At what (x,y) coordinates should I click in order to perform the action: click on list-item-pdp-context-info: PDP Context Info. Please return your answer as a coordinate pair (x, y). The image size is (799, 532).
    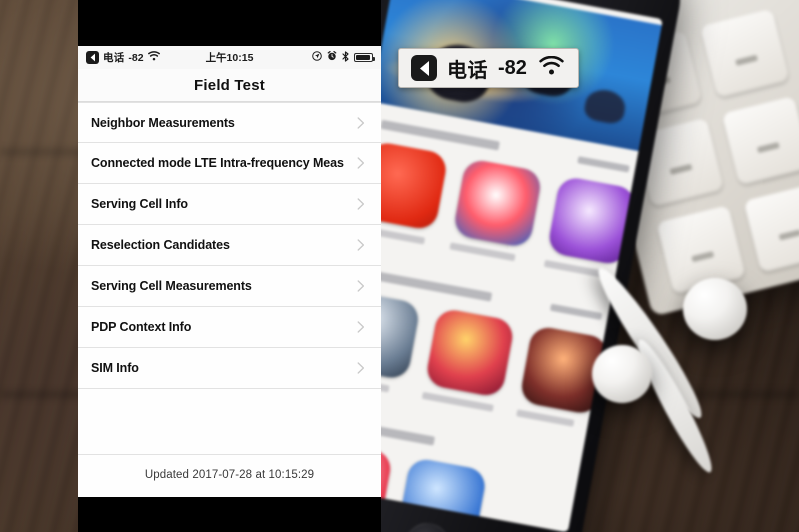
    Looking at the image, I should click on (229, 327).